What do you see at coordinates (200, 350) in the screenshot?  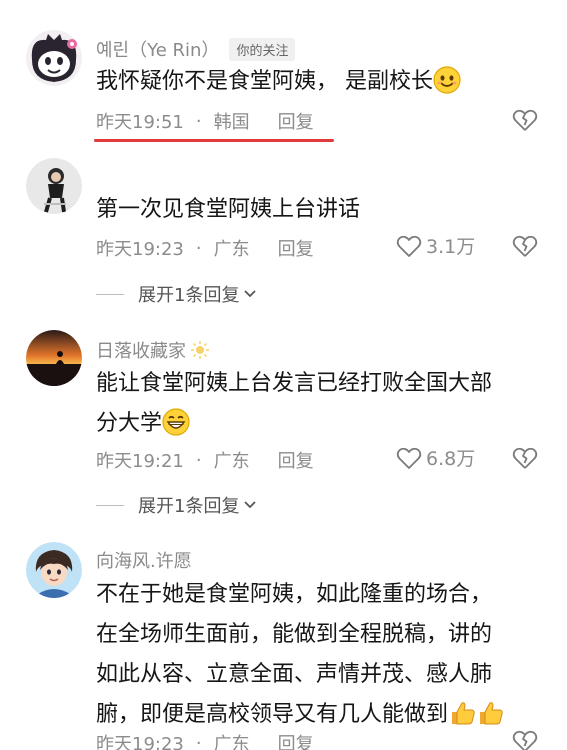 I see `sun-icon` at bounding box center [200, 350].